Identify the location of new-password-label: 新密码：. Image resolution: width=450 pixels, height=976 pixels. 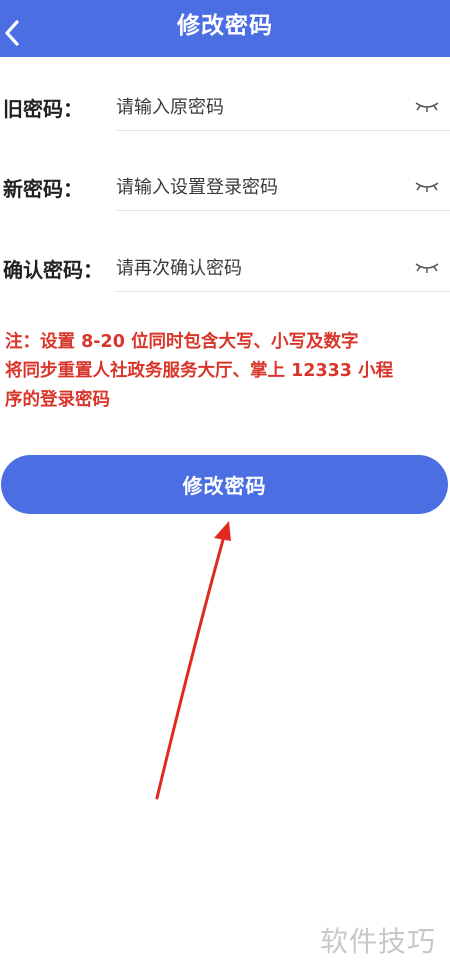
(43, 189).